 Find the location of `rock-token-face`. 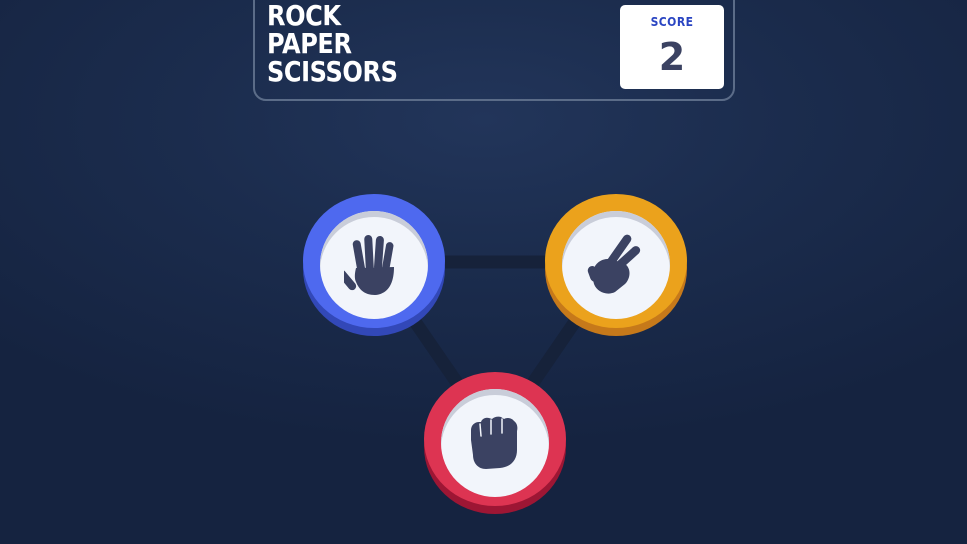

rock-token-face is located at coordinates (495, 443).